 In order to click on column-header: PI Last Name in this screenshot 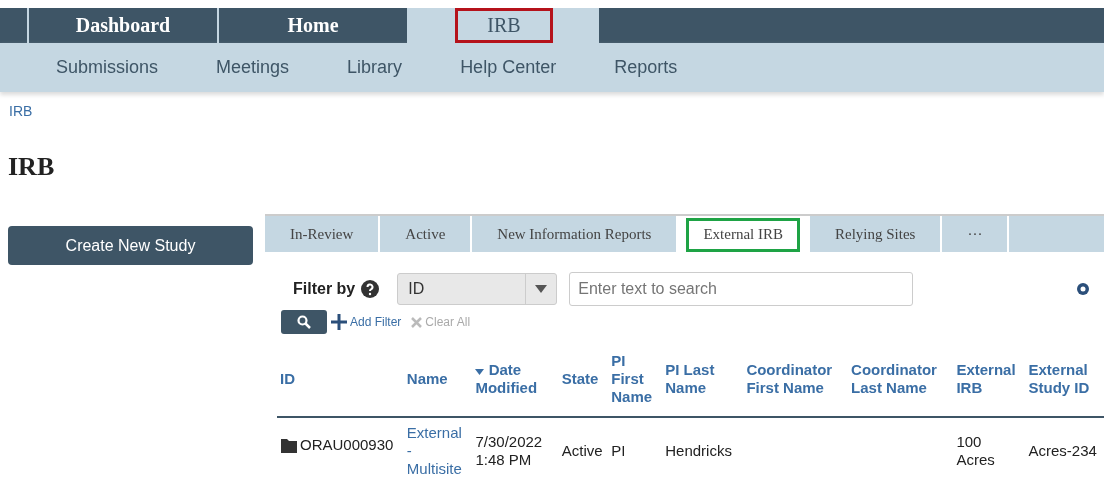, I will do `click(703, 379)`.